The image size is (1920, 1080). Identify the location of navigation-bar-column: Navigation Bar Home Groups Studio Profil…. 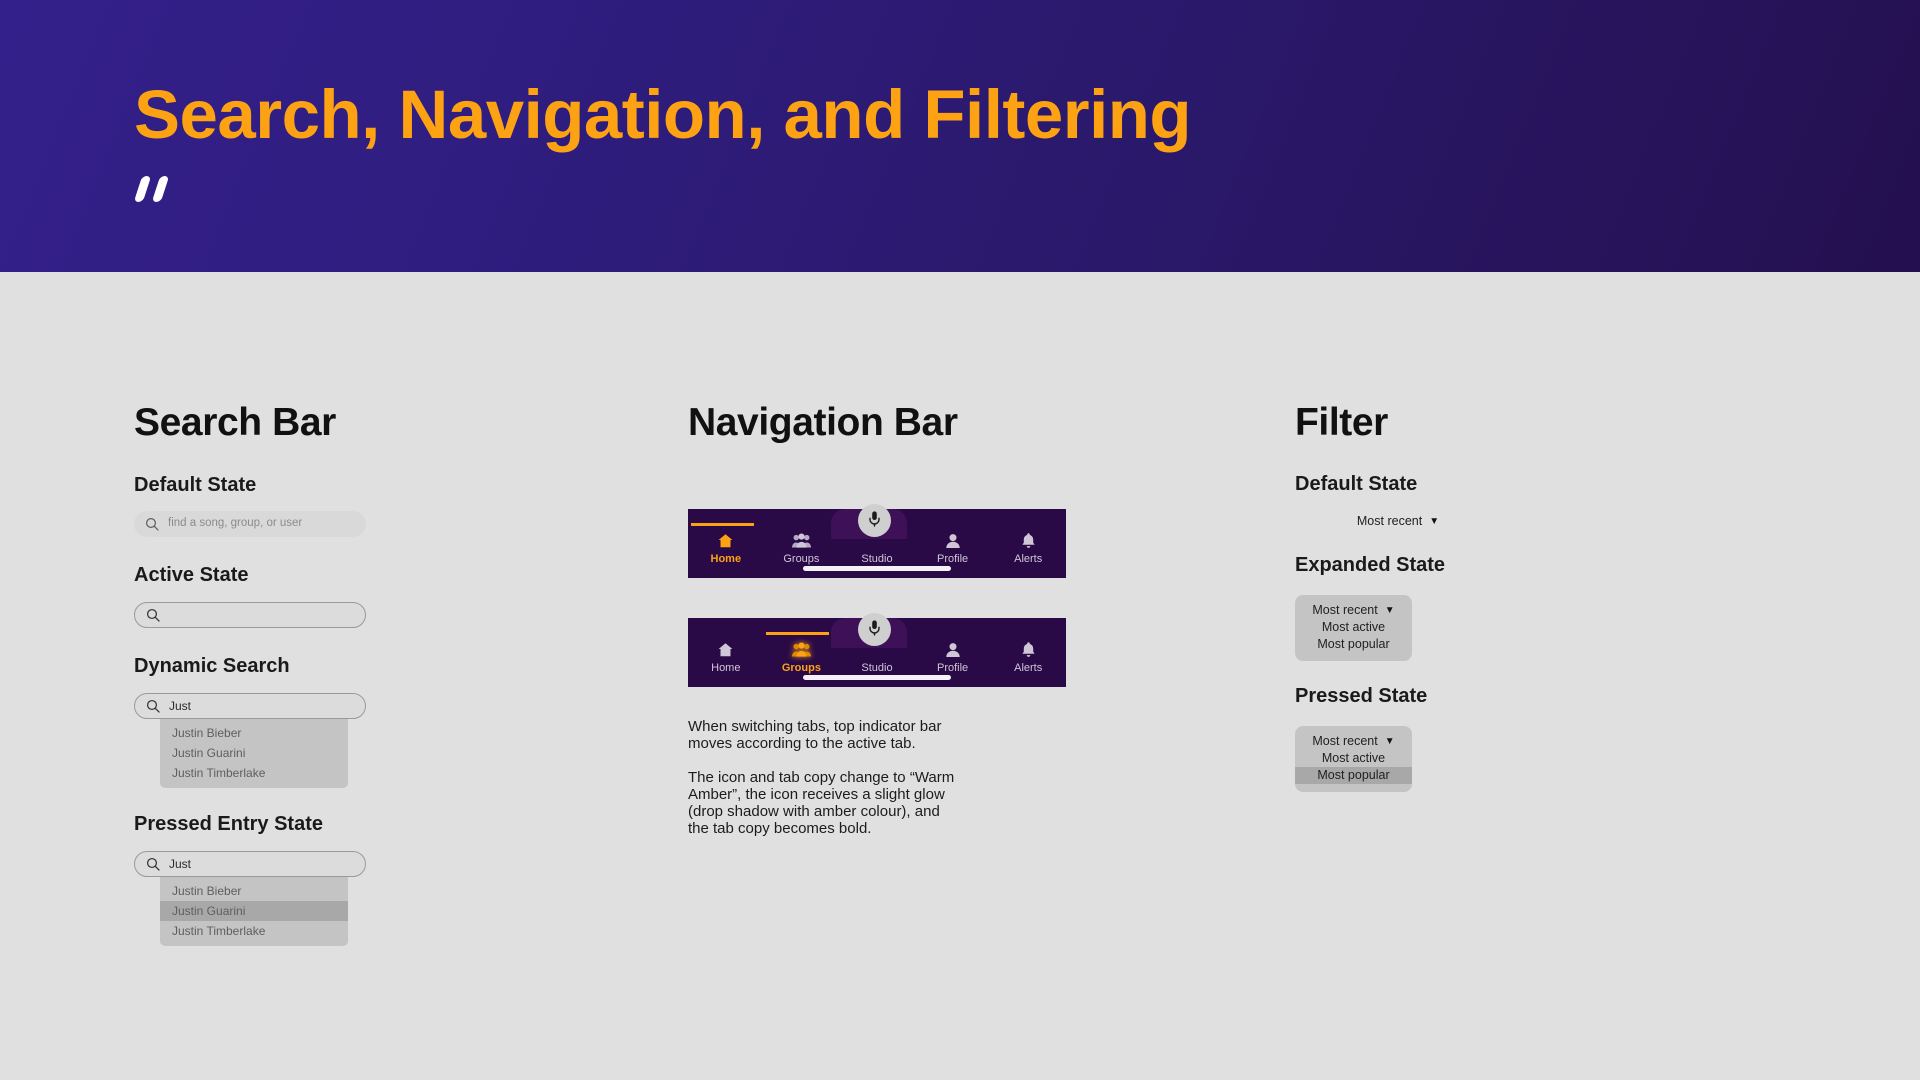
(898, 554).